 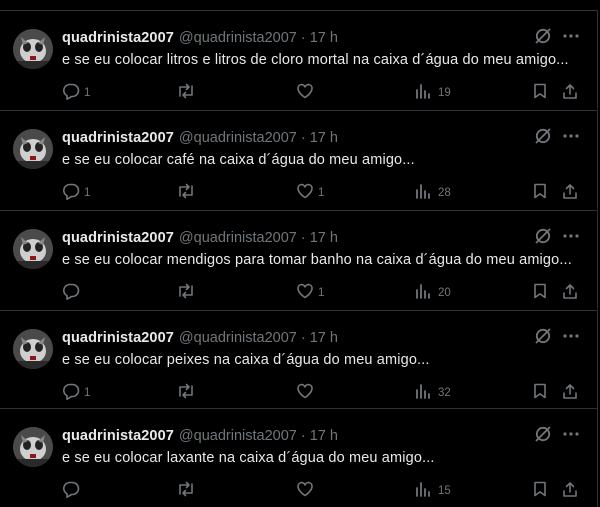 I want to click on views-button: 15, so click(x=432, y=489).